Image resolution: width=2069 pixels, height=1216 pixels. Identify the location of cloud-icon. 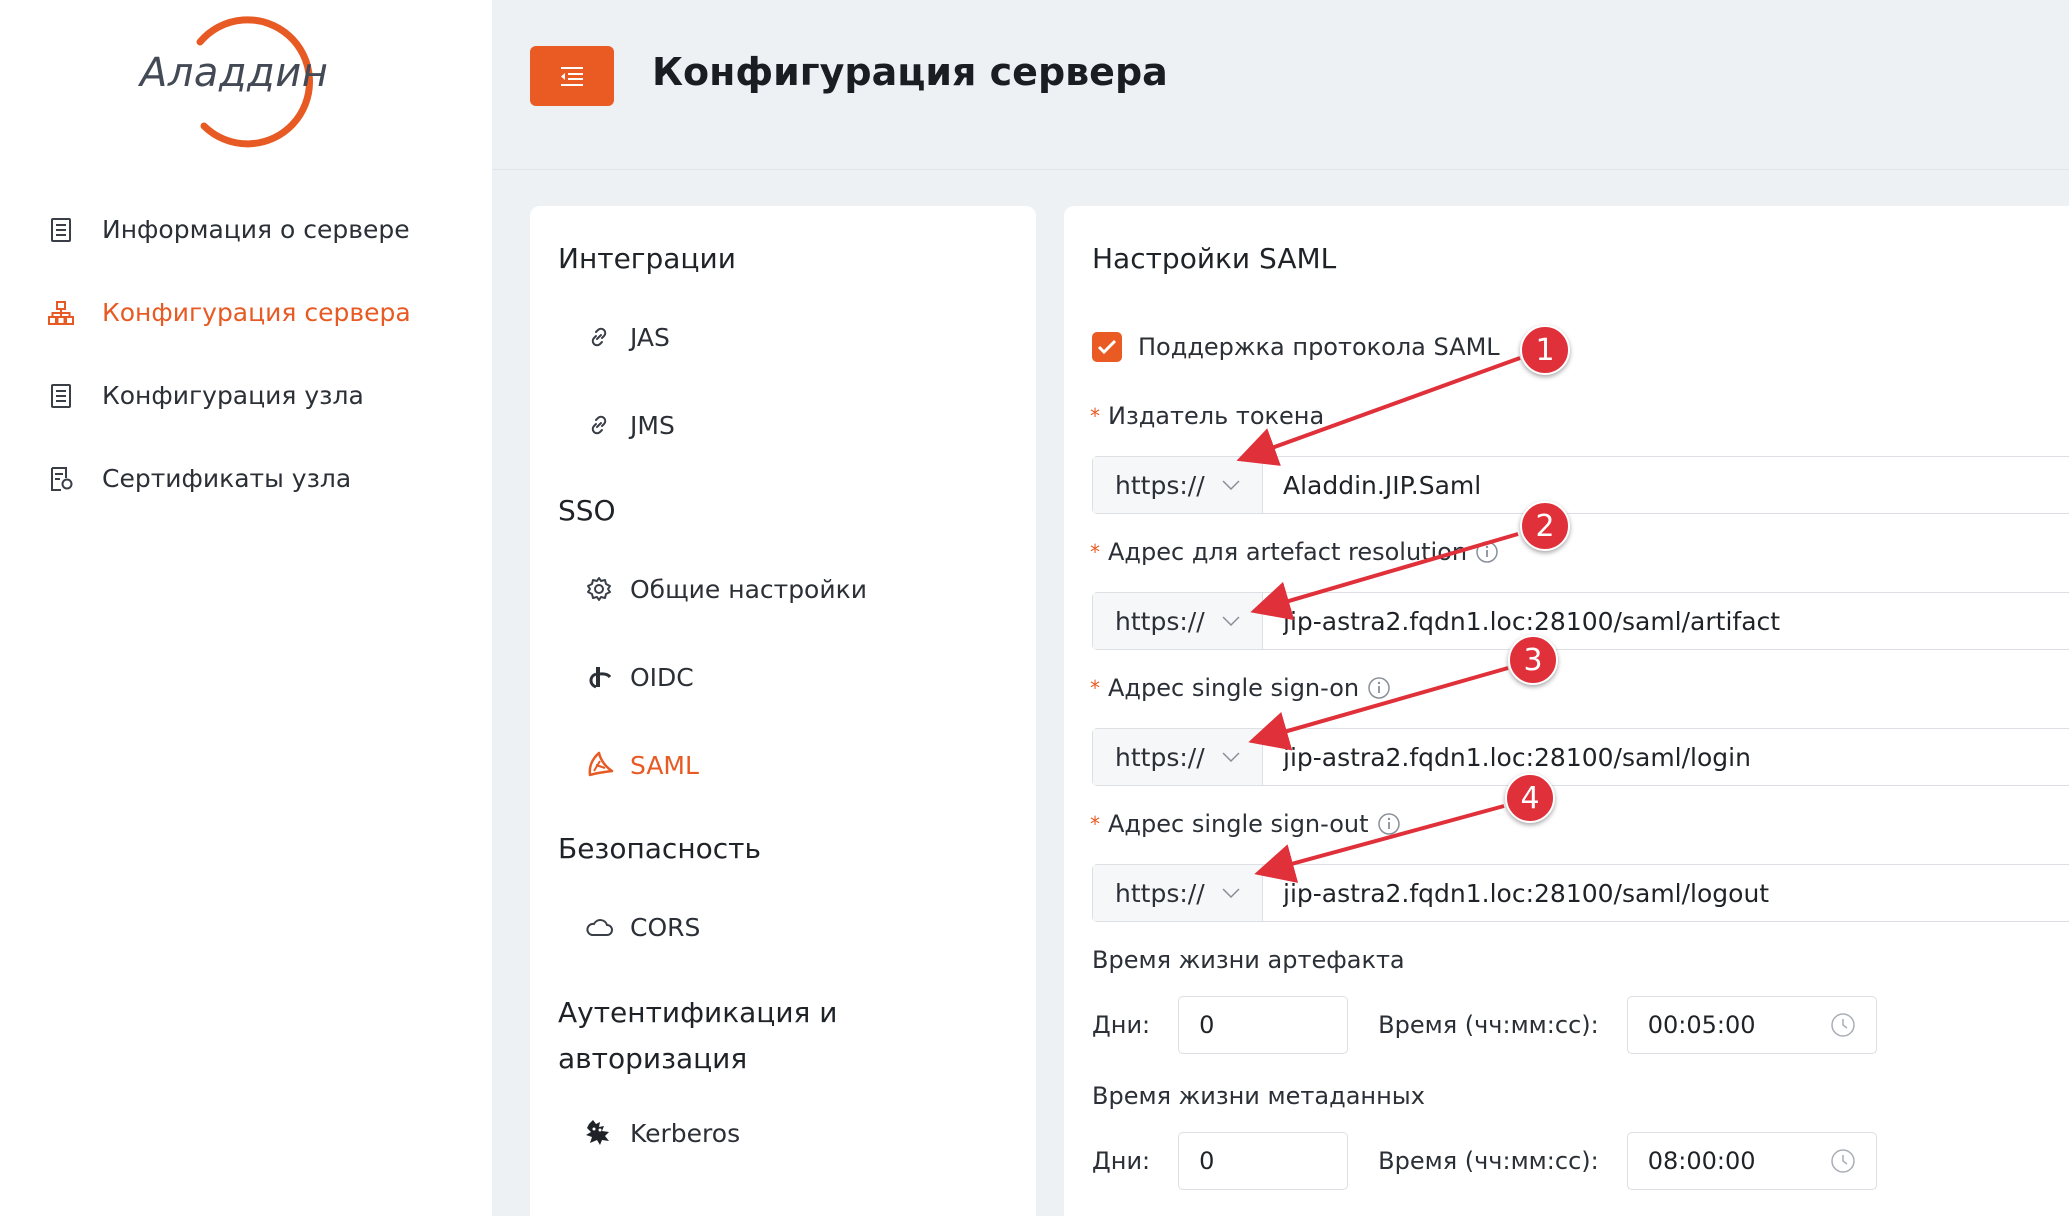
(599, 927).